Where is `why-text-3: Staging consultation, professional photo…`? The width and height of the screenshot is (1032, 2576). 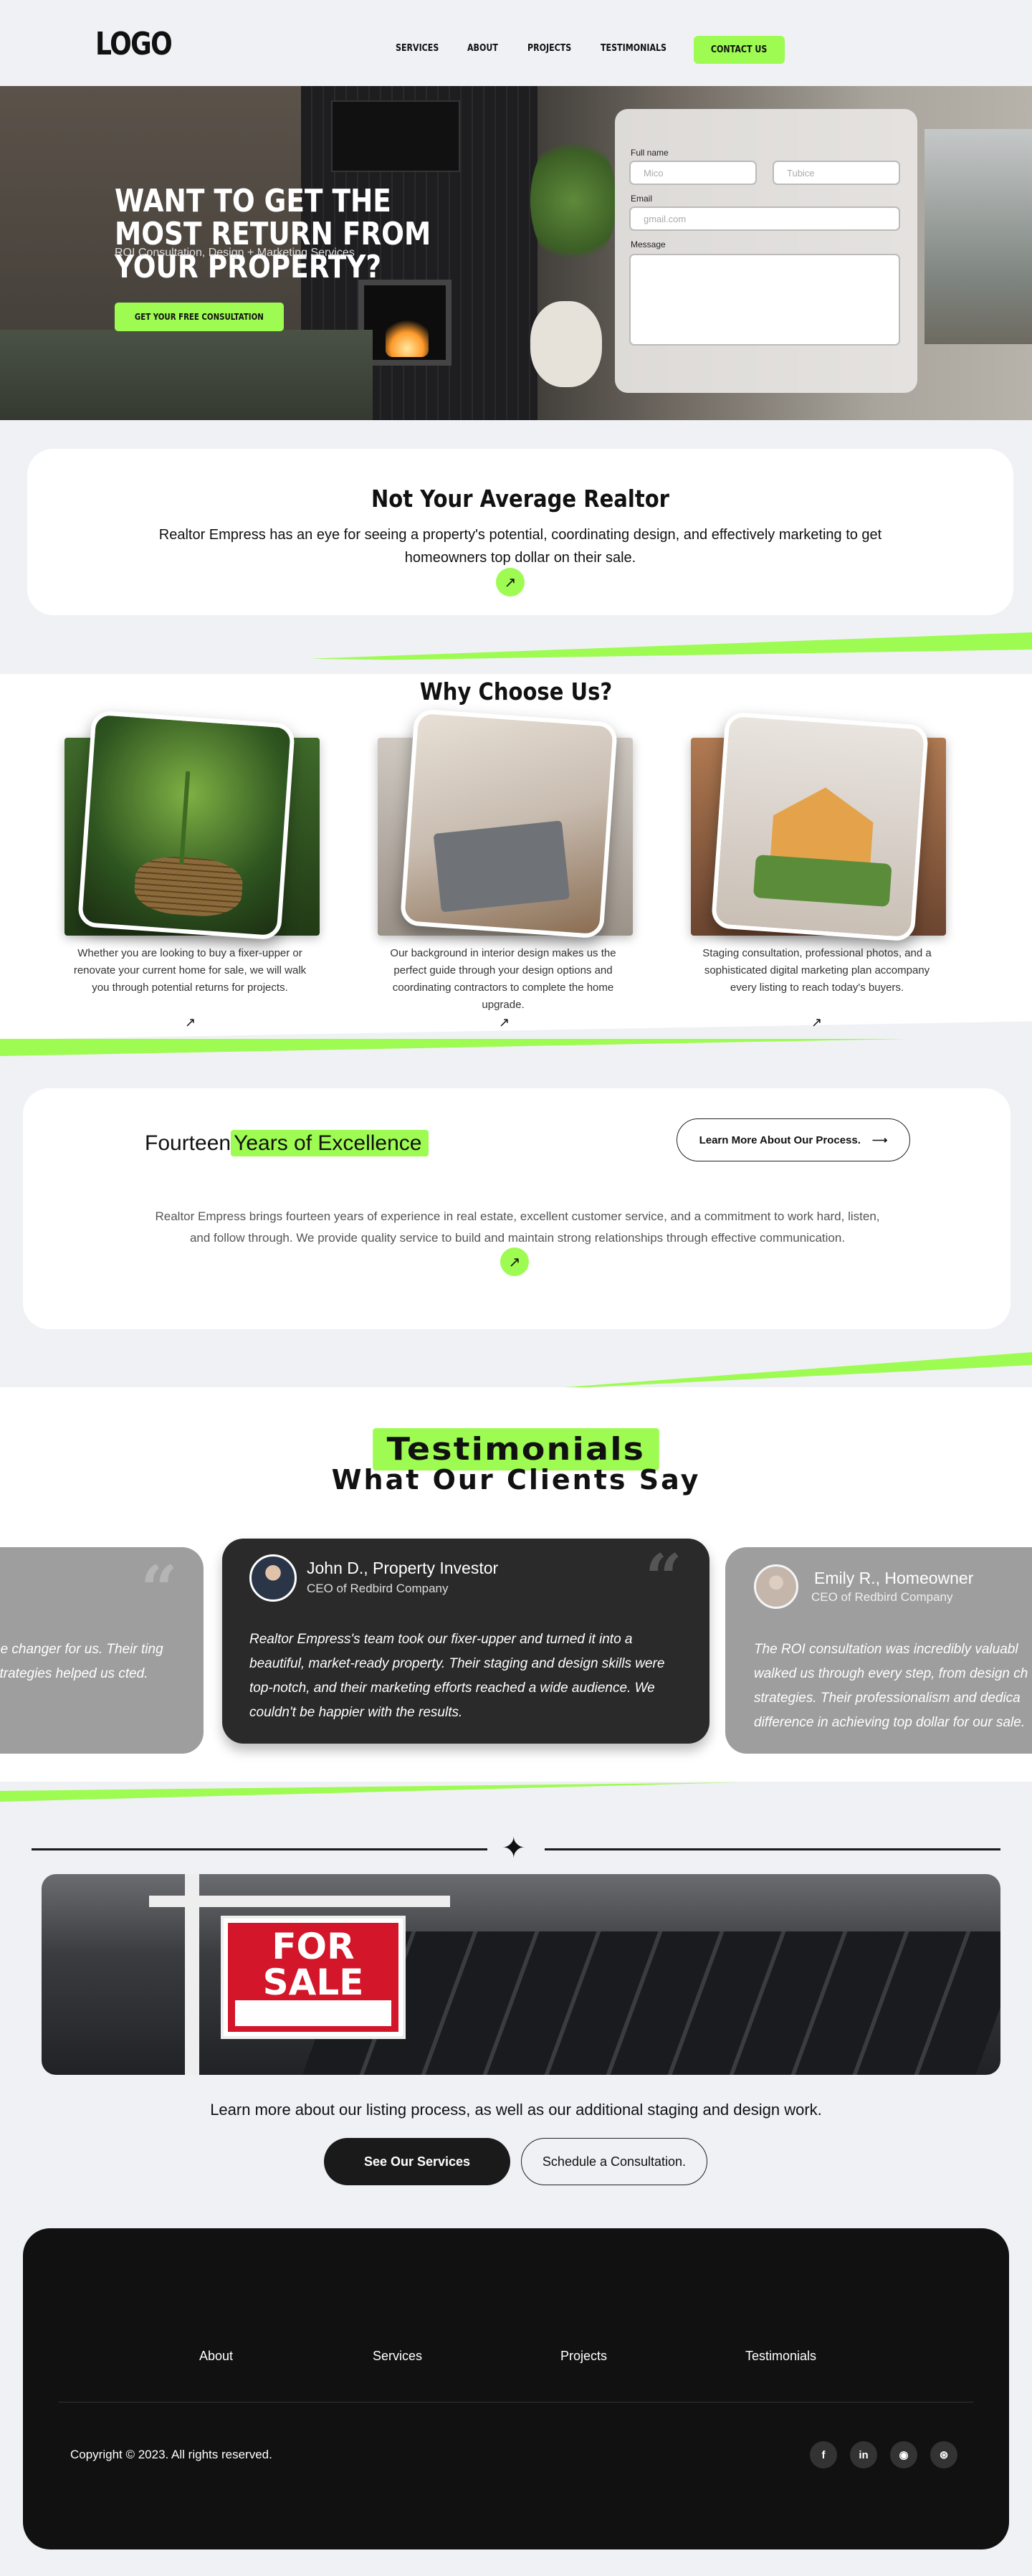 why-text-3: Staging consultation, professional photo… is located at coordinates (817, 971).